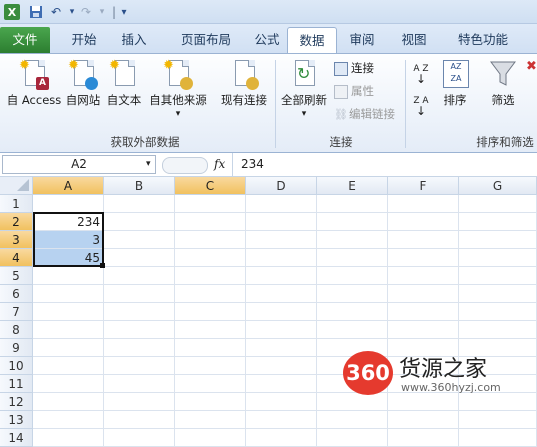 This screenshot has width=537, height=447. What do you see at coordinates (281, 366) in the screenshot?
I see `cell-d10` at bounding box center [281, 366].